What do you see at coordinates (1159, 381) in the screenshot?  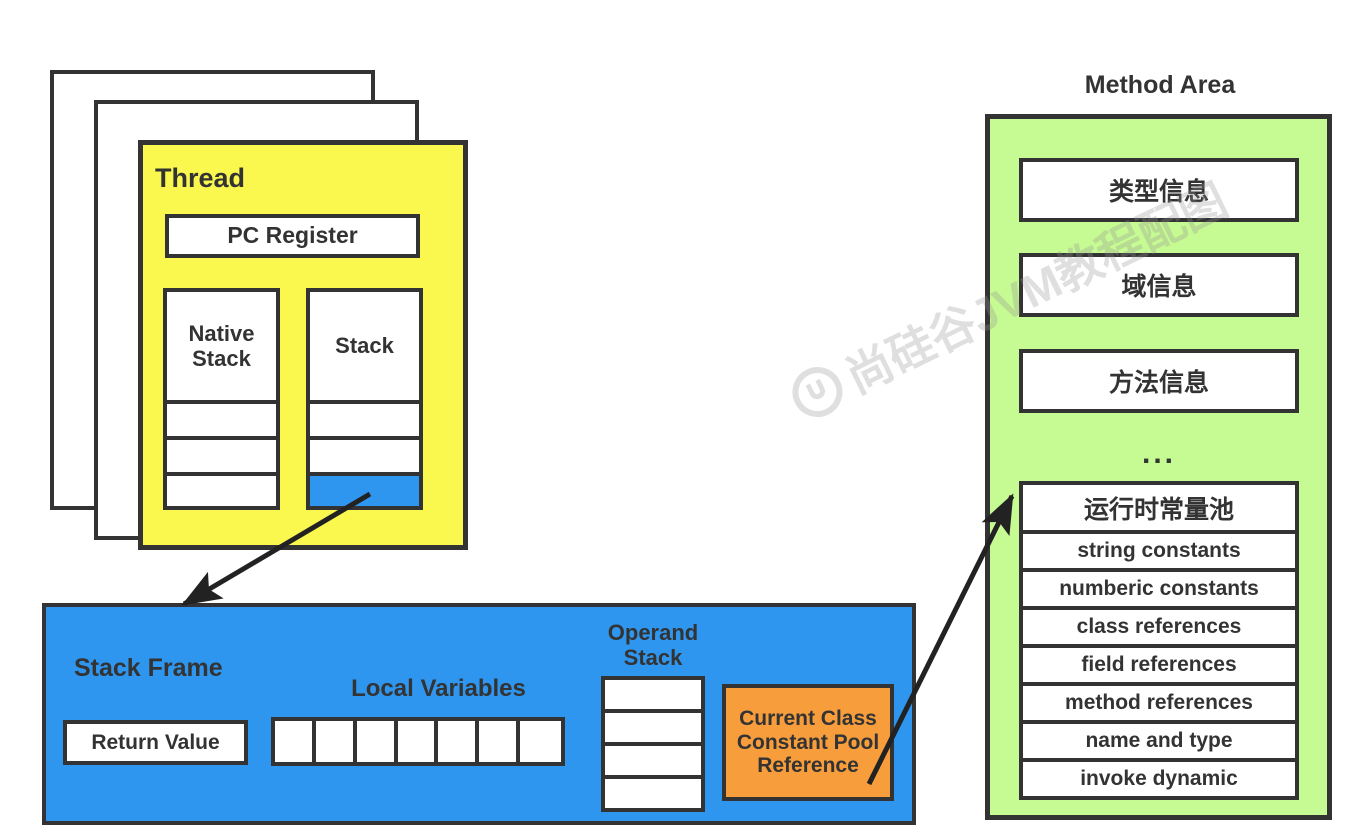 I see `method-area-item-method-info: 方法信息` at bounding box center [1159, 381].